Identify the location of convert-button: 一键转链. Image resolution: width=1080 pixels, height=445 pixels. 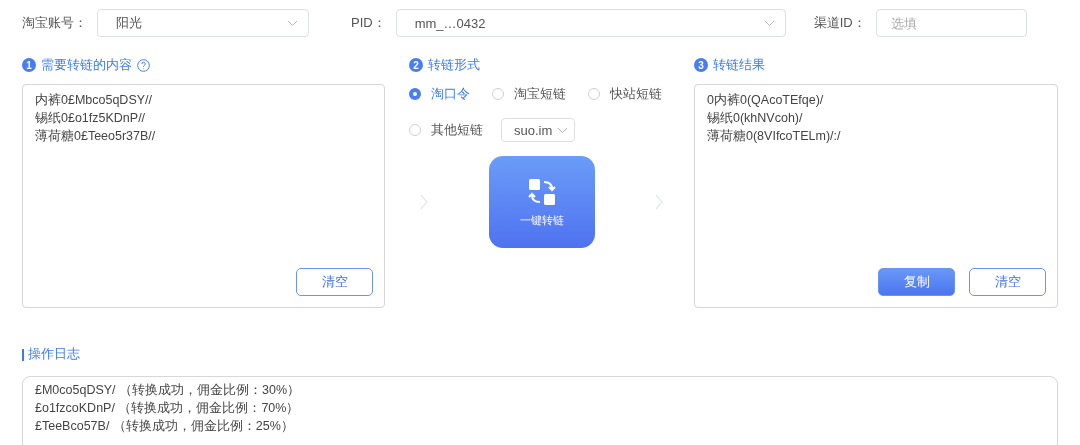
(541, 202).